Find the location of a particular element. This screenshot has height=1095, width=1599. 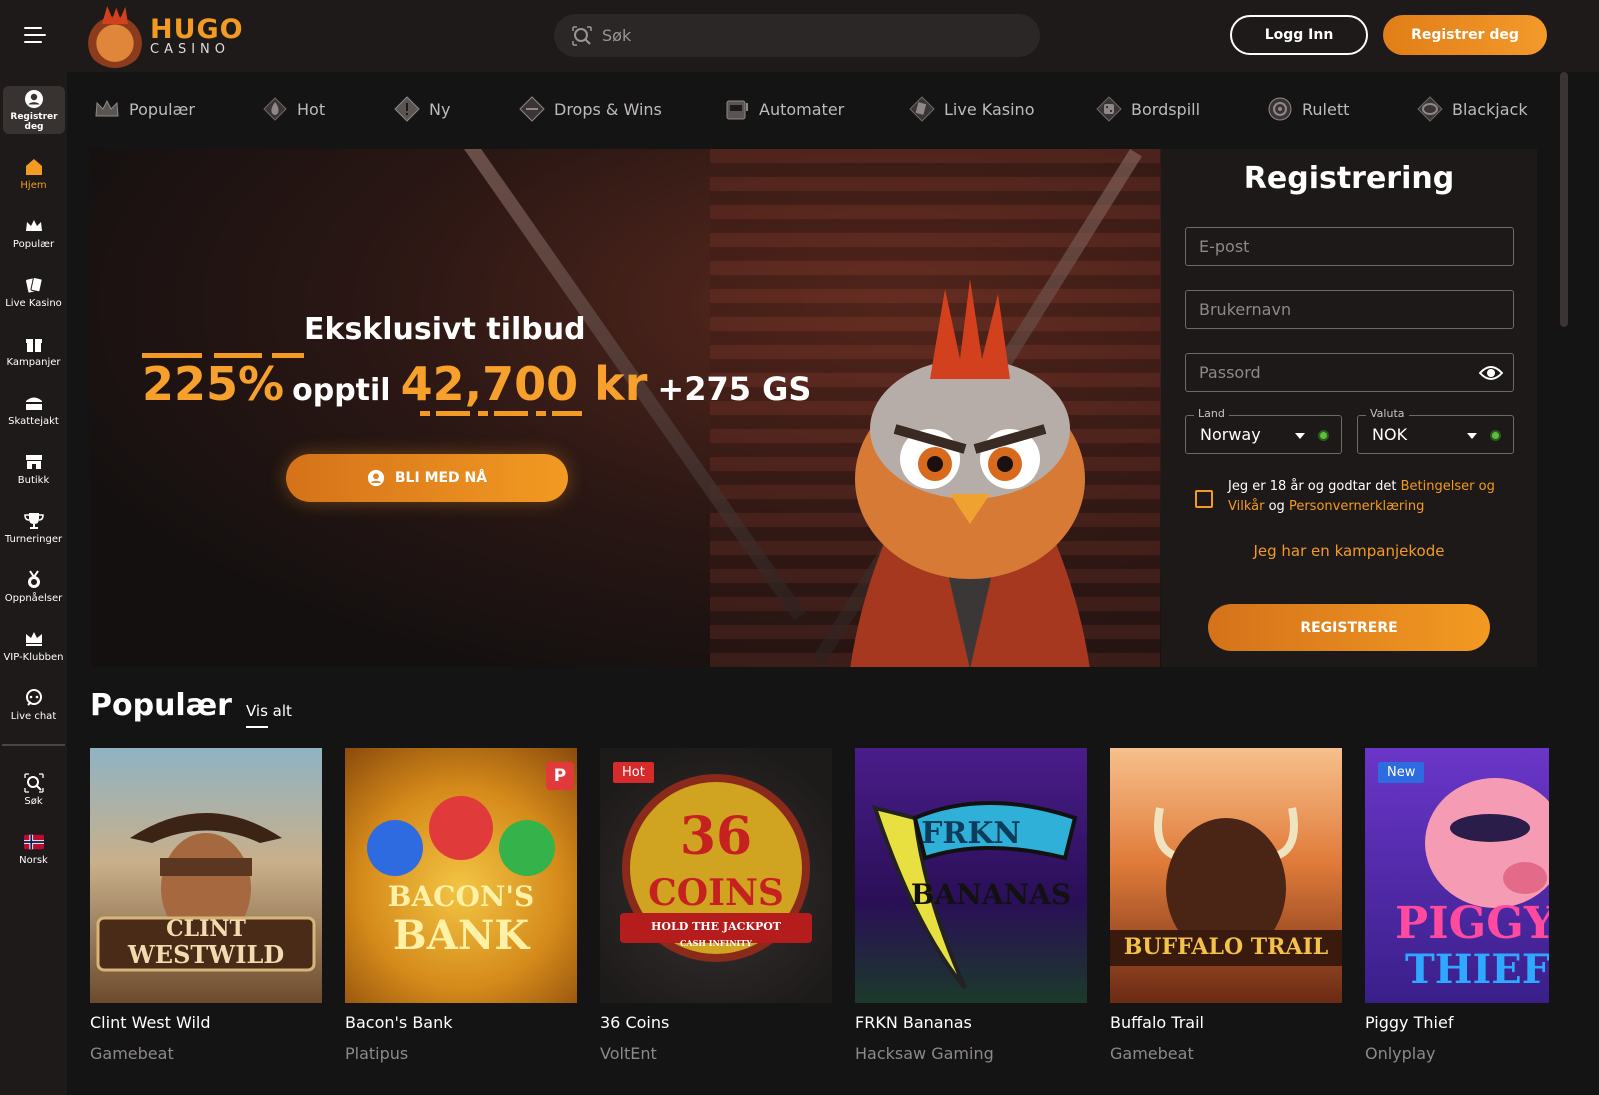

sidebar-item-label: Kampanjer is located at coordinates (33, 362).